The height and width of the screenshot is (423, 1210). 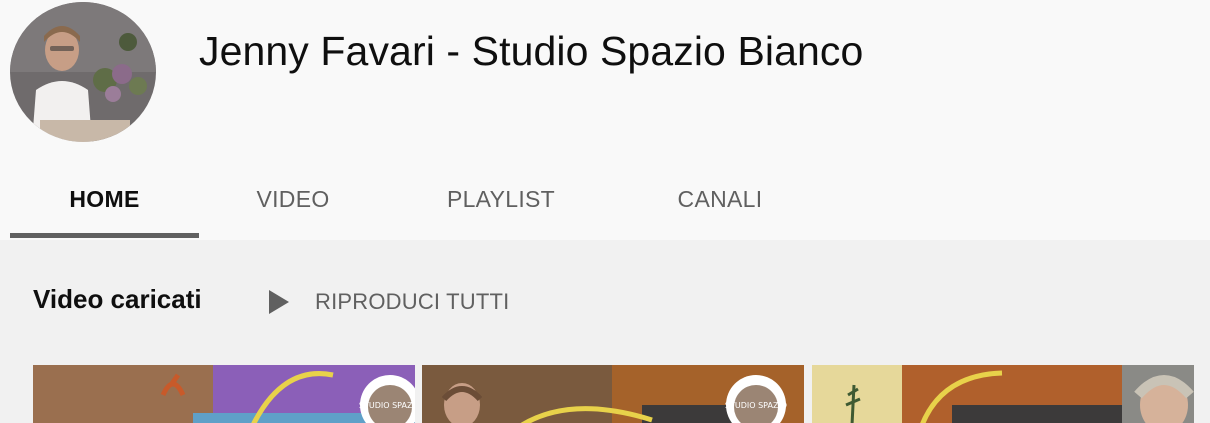 I want to click on video-thumbnail, so click(x=1003, y=394).